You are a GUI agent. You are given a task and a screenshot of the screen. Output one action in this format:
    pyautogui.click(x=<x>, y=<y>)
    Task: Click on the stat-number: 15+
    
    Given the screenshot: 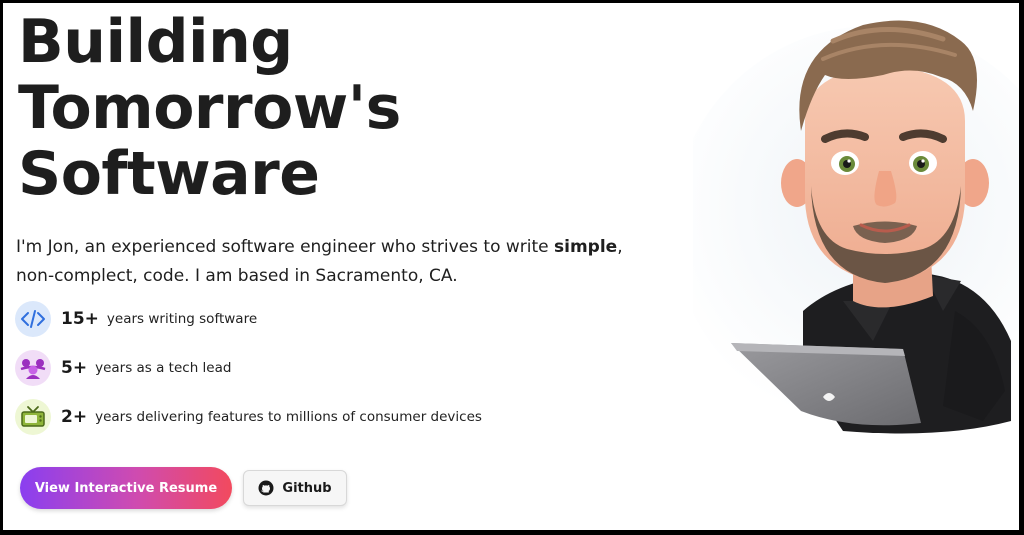 What is the action you would take?
    pyautogui.click(x=80, y=319)
    